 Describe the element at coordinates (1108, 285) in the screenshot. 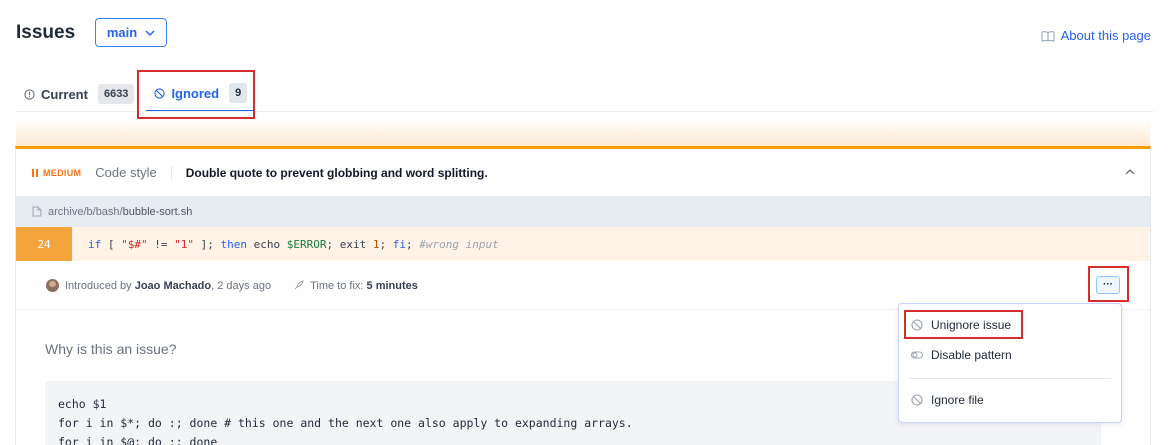

I see `more-options-button: ···` at that location.